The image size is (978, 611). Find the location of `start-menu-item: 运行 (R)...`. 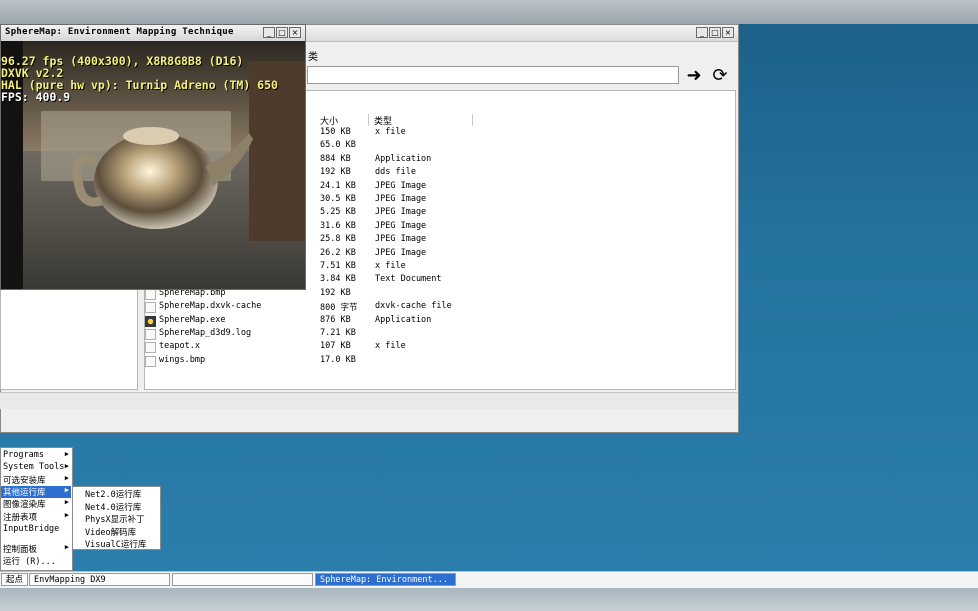

start-menu-item: 运行 (R)... is located at coordinates (36, 561).